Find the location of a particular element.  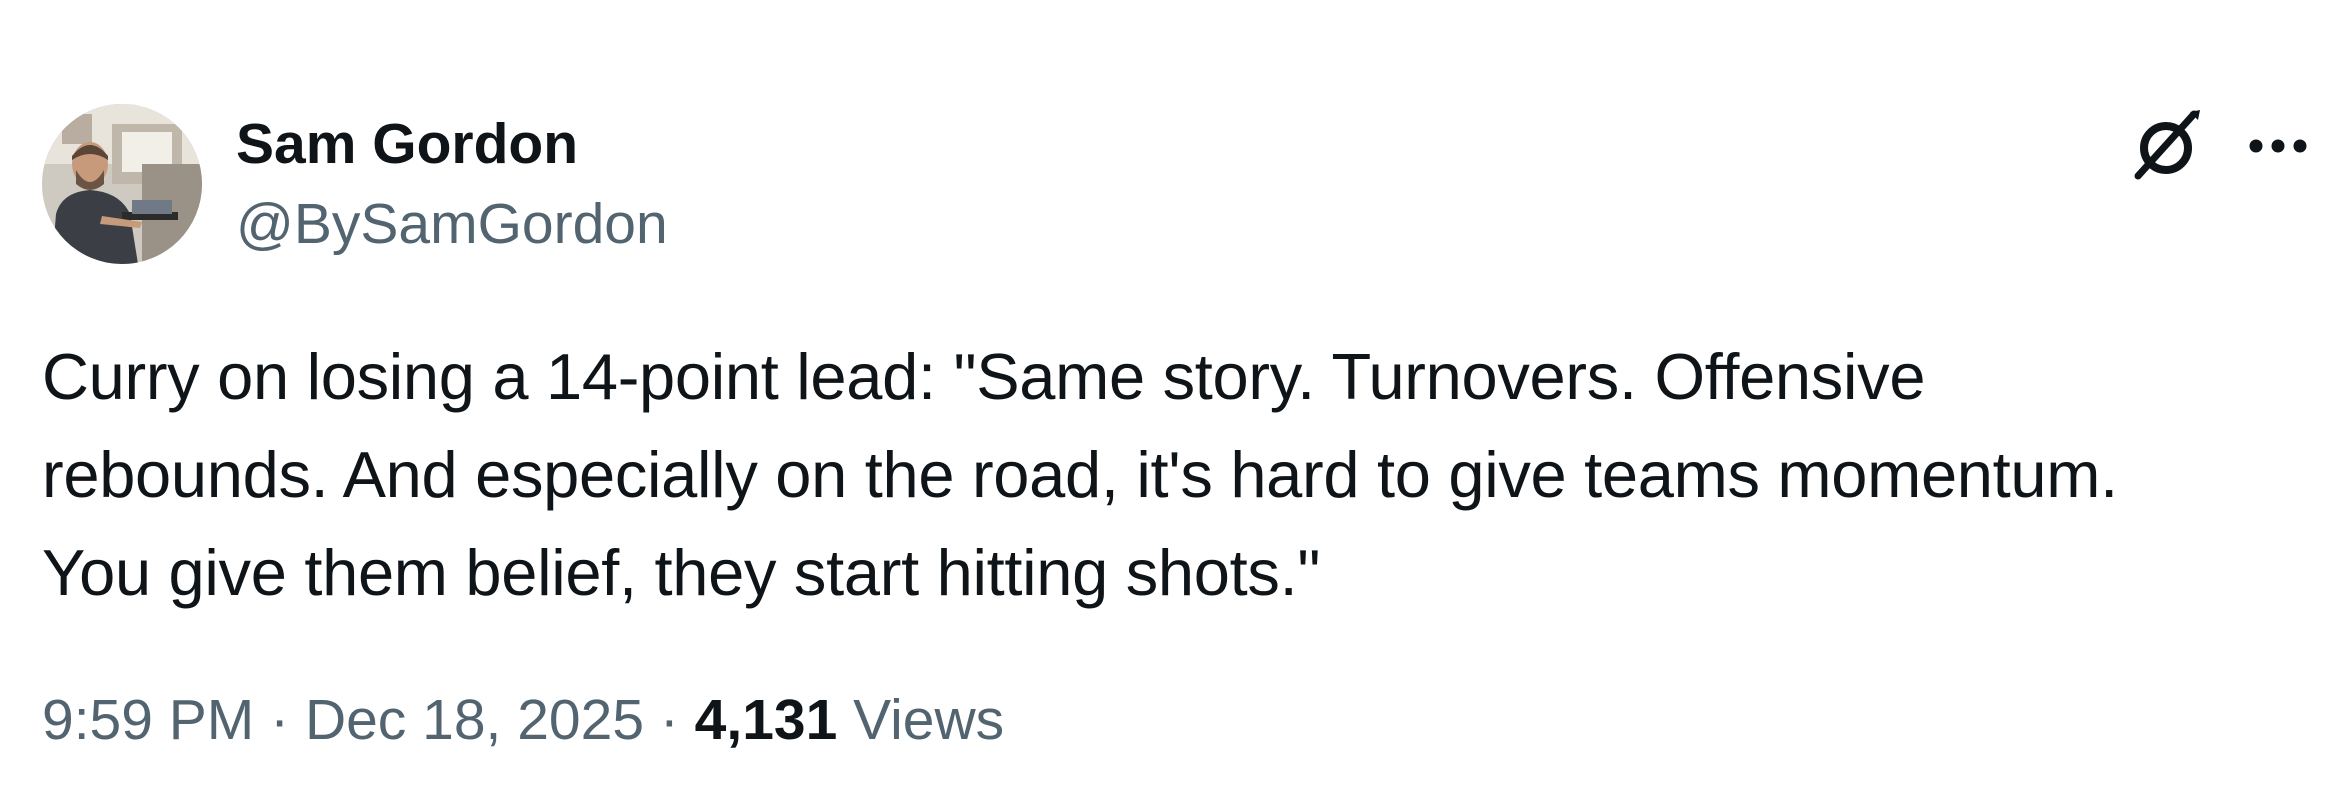

more-horizontal-icon is located at coordinates (2278, 146).